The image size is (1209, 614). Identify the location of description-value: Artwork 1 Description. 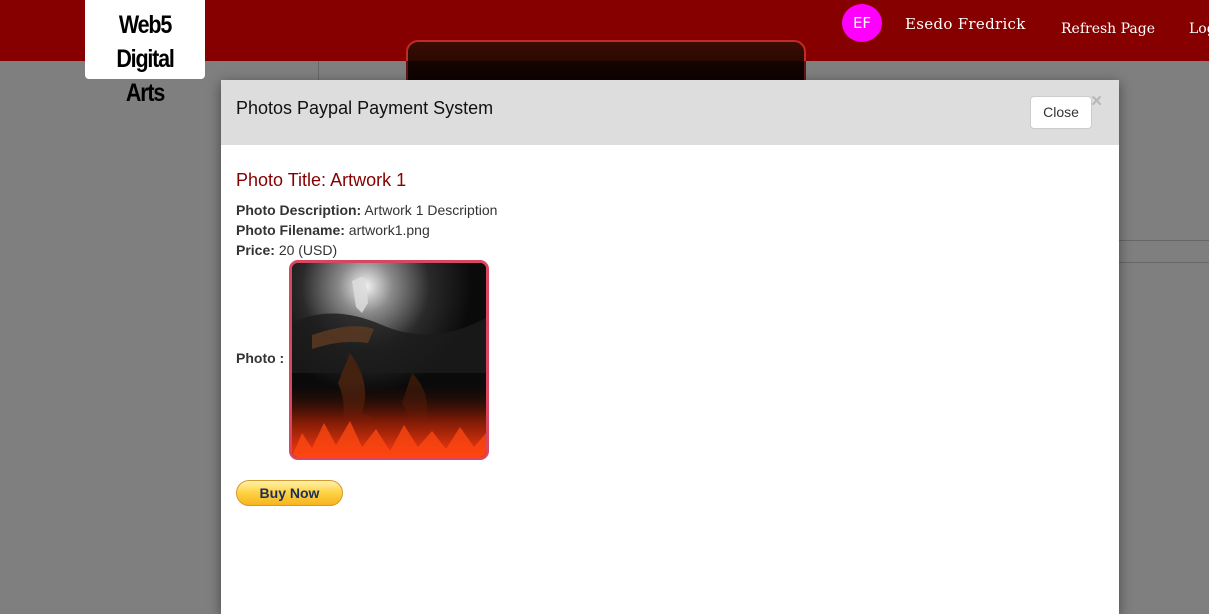
(431, 210).